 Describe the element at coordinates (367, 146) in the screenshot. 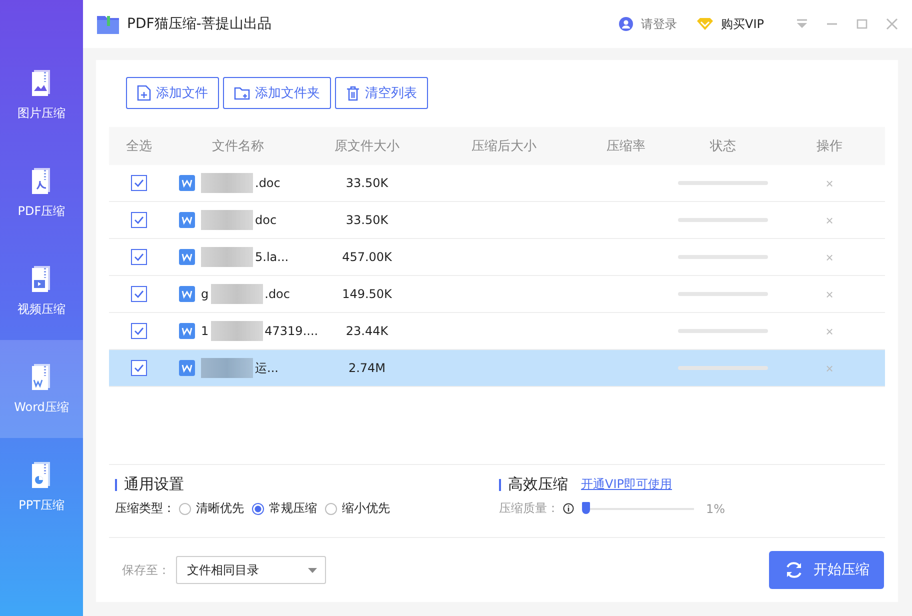

I see `column-header: 原文件大小` at that location.